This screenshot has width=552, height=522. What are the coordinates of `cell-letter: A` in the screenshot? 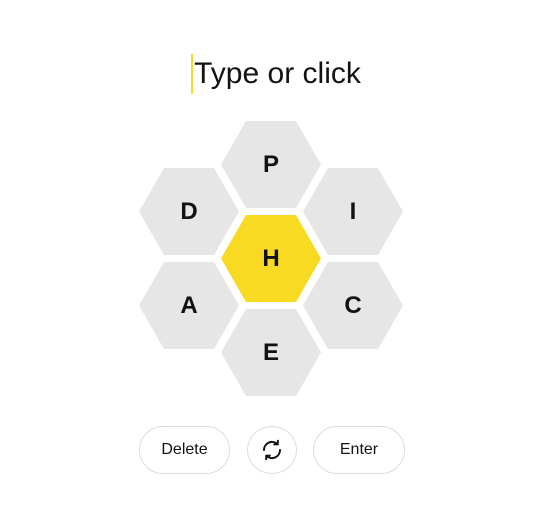 It's located at (189, 305).